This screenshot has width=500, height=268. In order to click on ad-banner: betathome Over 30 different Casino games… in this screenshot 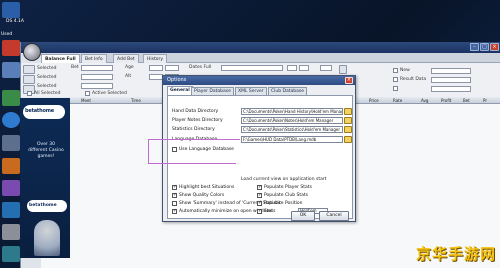, I will do `click(45, 178)`.